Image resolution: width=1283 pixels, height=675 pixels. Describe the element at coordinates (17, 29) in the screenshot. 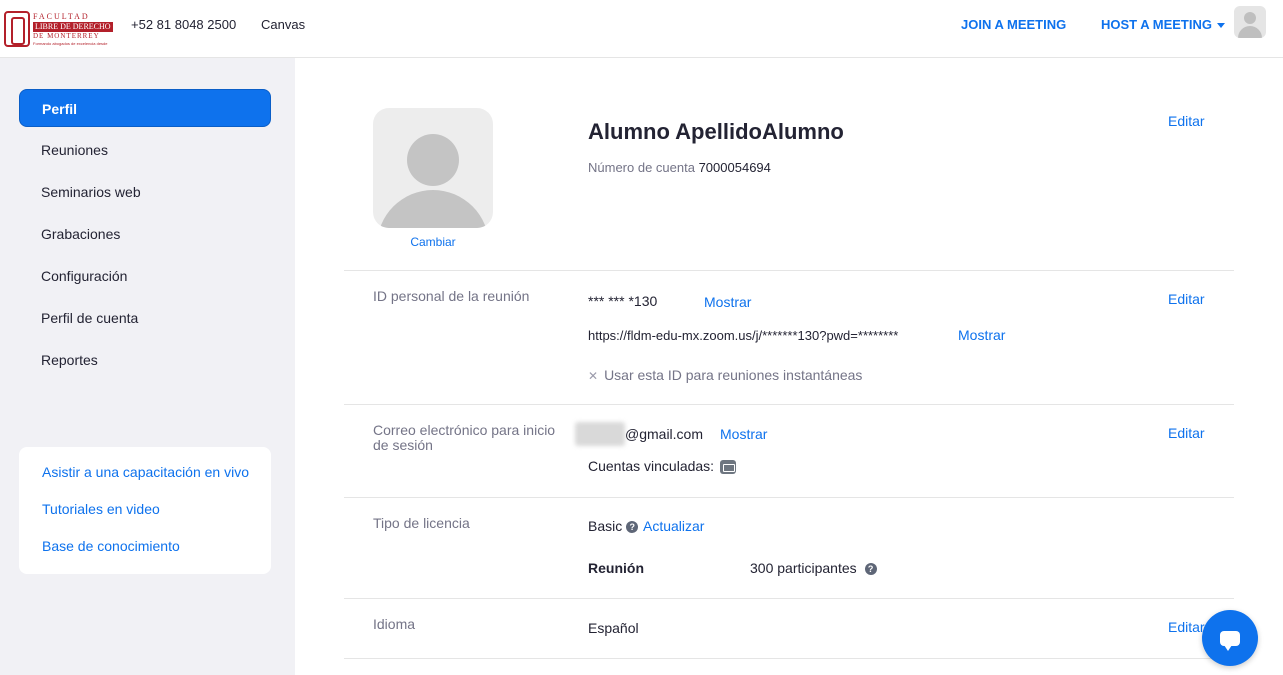

I see `logo-mark-icon` at that location.